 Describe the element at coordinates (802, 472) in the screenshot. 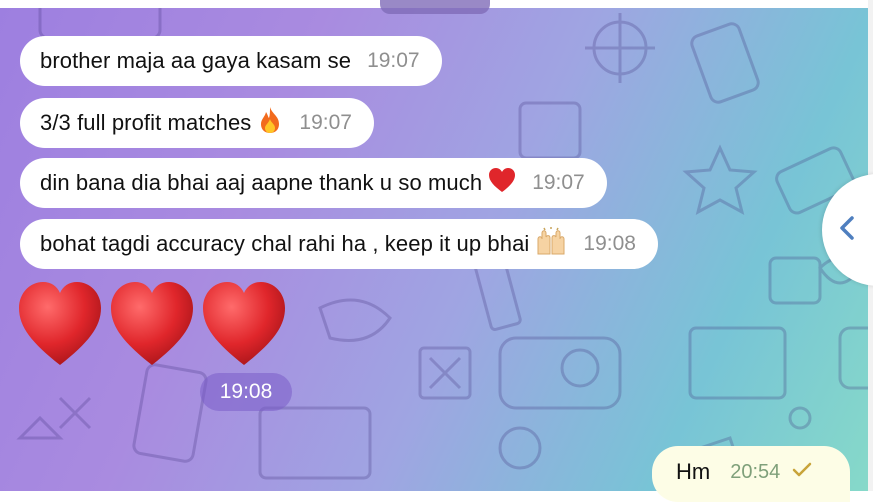

I see `single-check-icon` at that location.